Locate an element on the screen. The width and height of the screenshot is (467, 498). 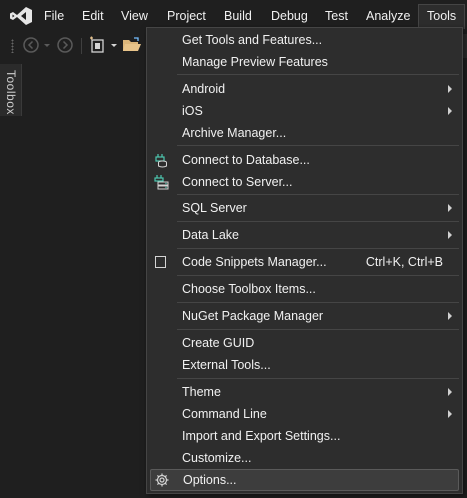
menu-item-label: iOS is located at coordinates (192, 111).